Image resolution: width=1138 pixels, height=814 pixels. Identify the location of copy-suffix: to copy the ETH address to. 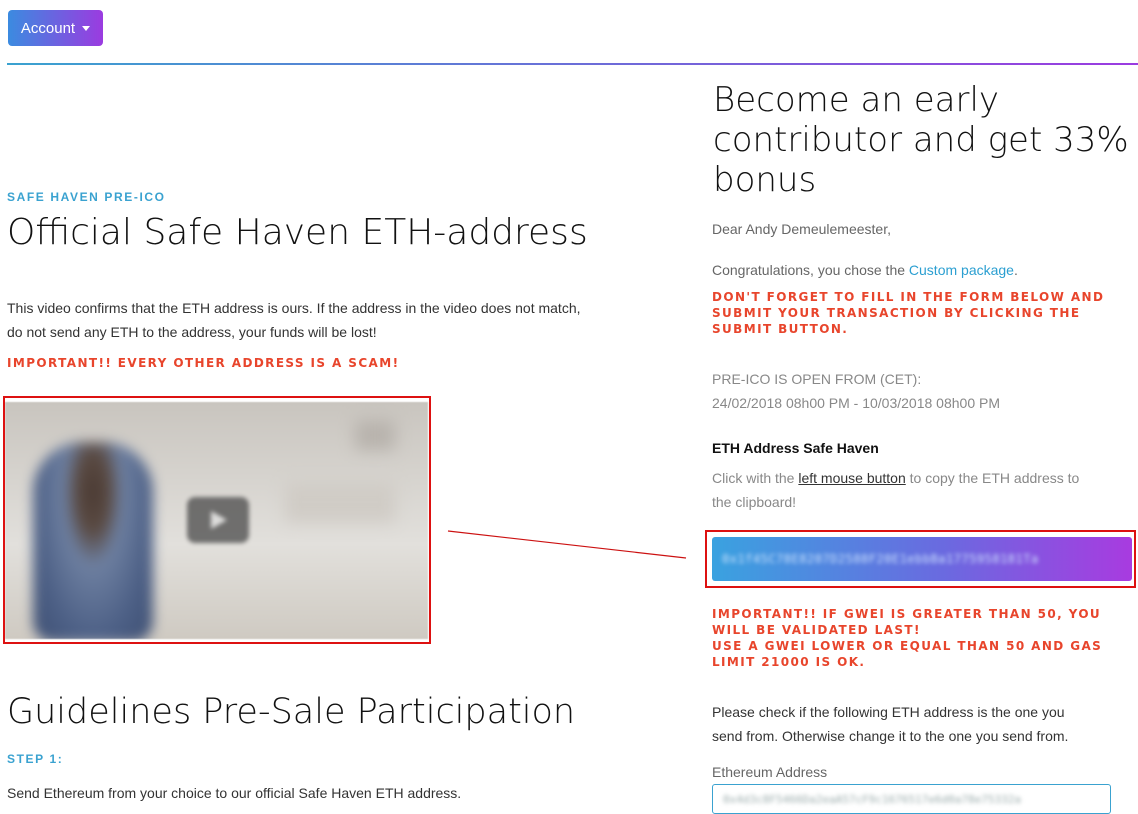
(992, 478).